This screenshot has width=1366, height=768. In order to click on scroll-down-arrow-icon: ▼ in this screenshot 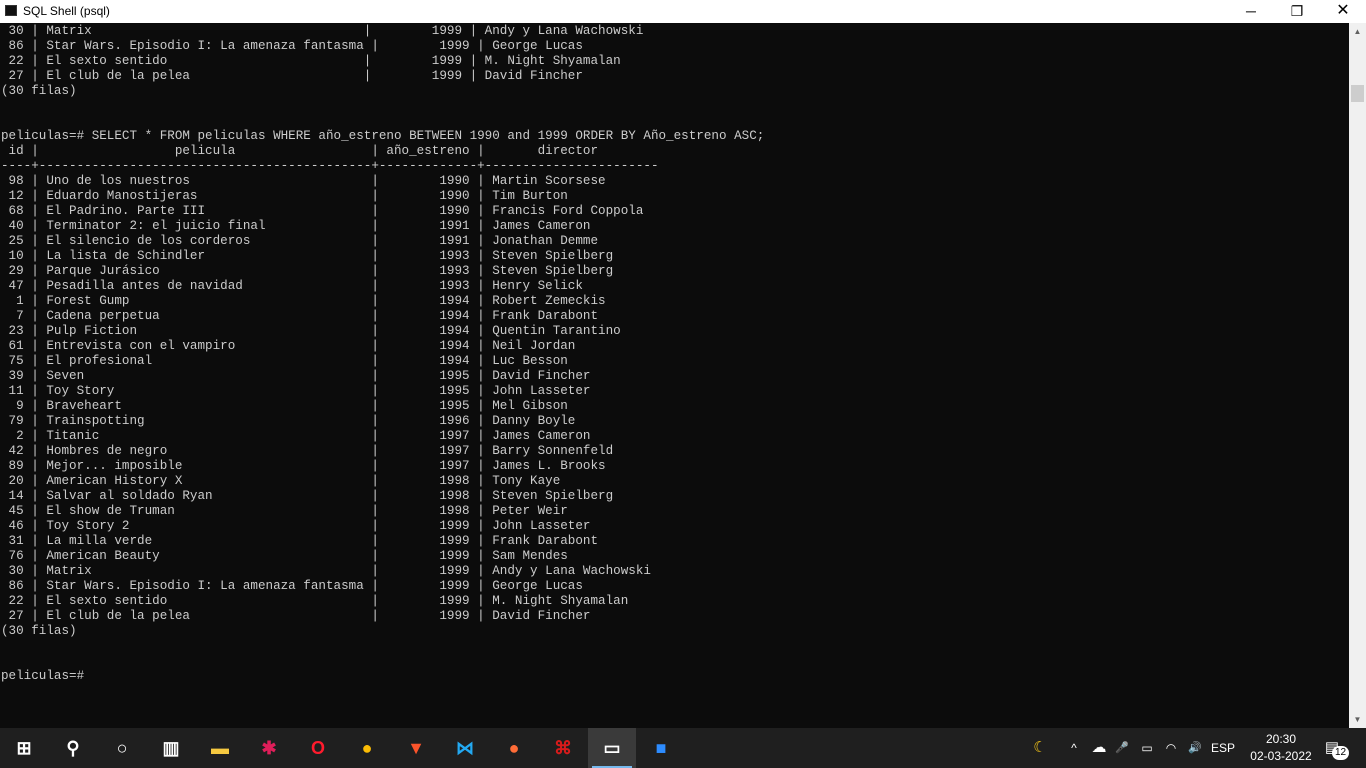, I will do `click(1357, 719)`.